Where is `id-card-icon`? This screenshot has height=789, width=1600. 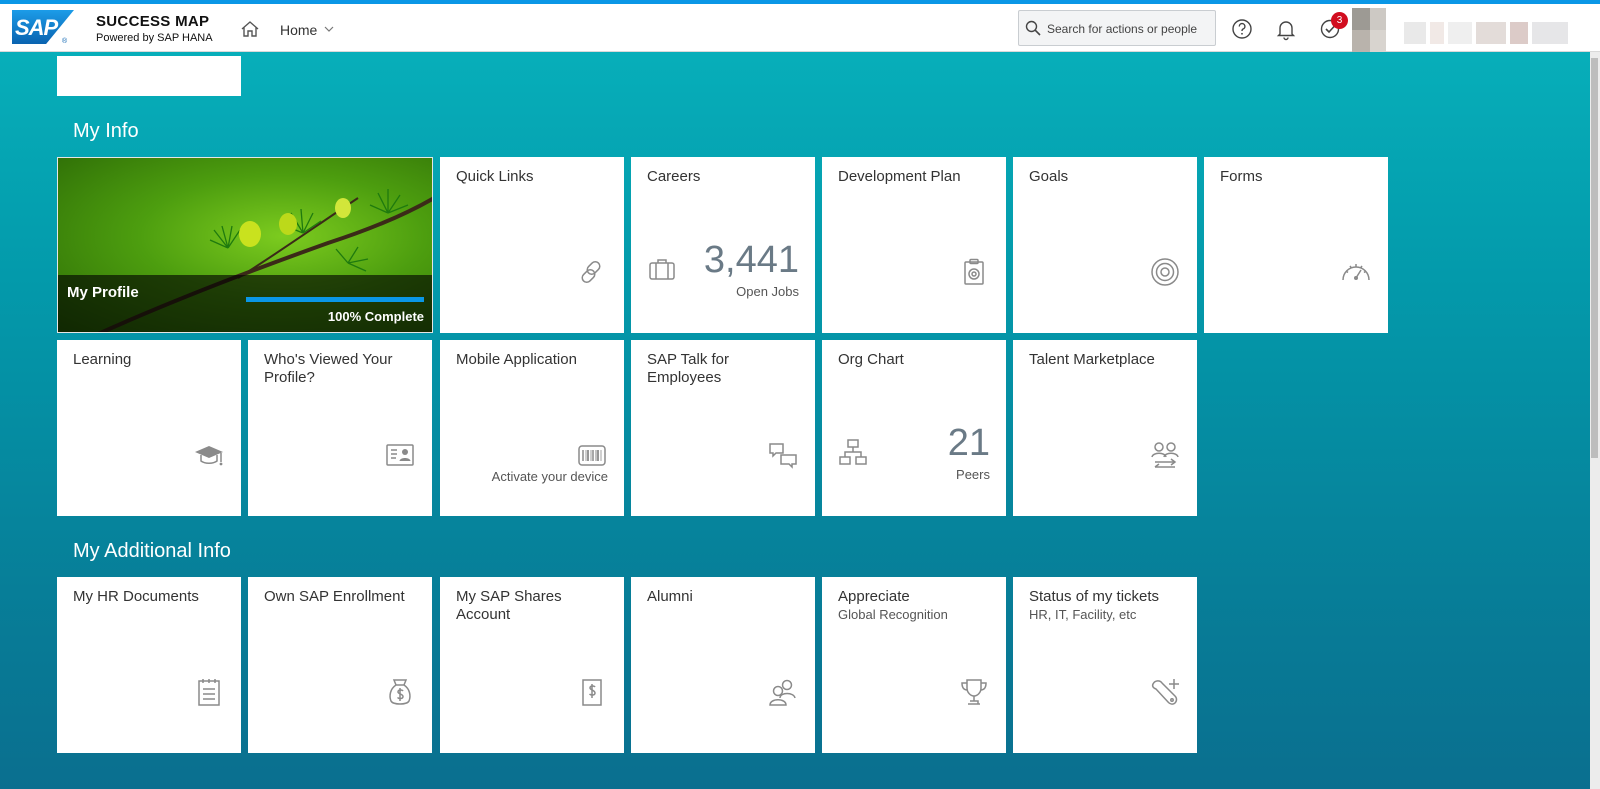
id-card-icon is located at coordinates (400, 455).